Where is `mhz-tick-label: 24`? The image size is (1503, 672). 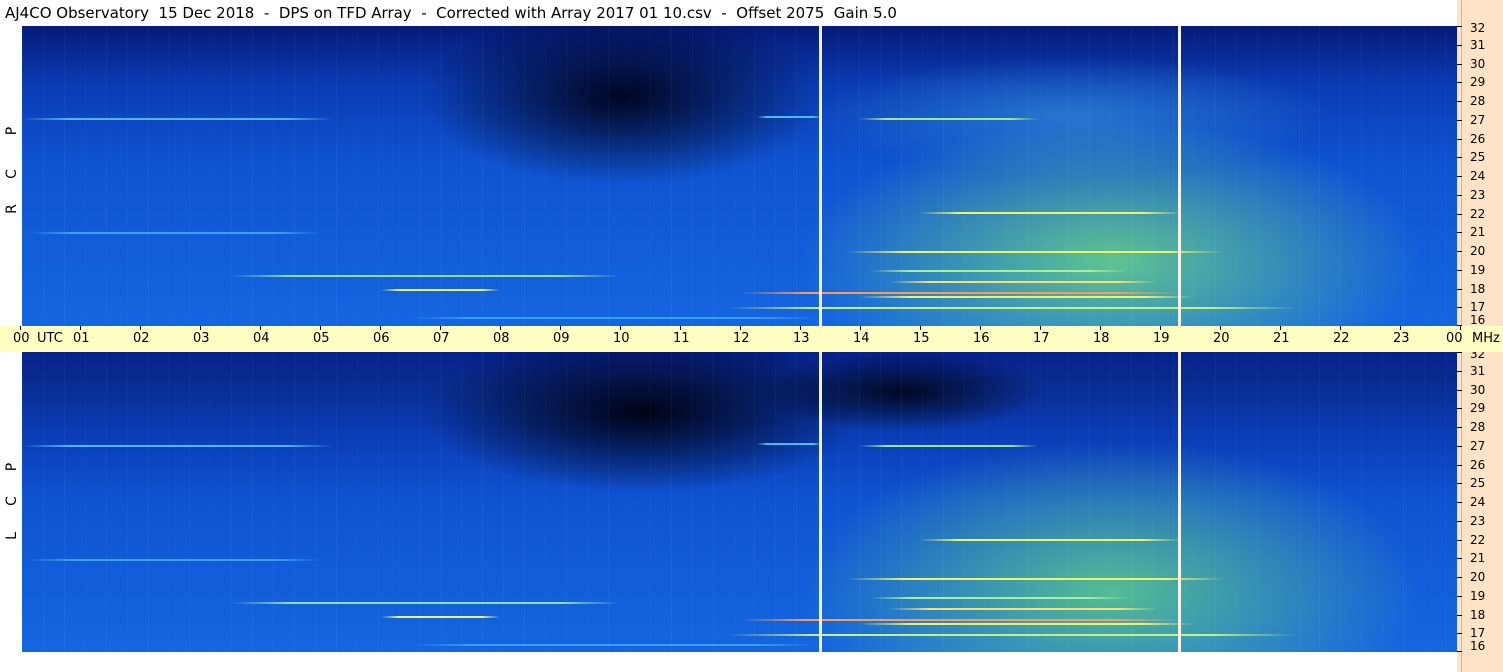 mhz-tick-label: 24 is located at coordinates (1478, 176).